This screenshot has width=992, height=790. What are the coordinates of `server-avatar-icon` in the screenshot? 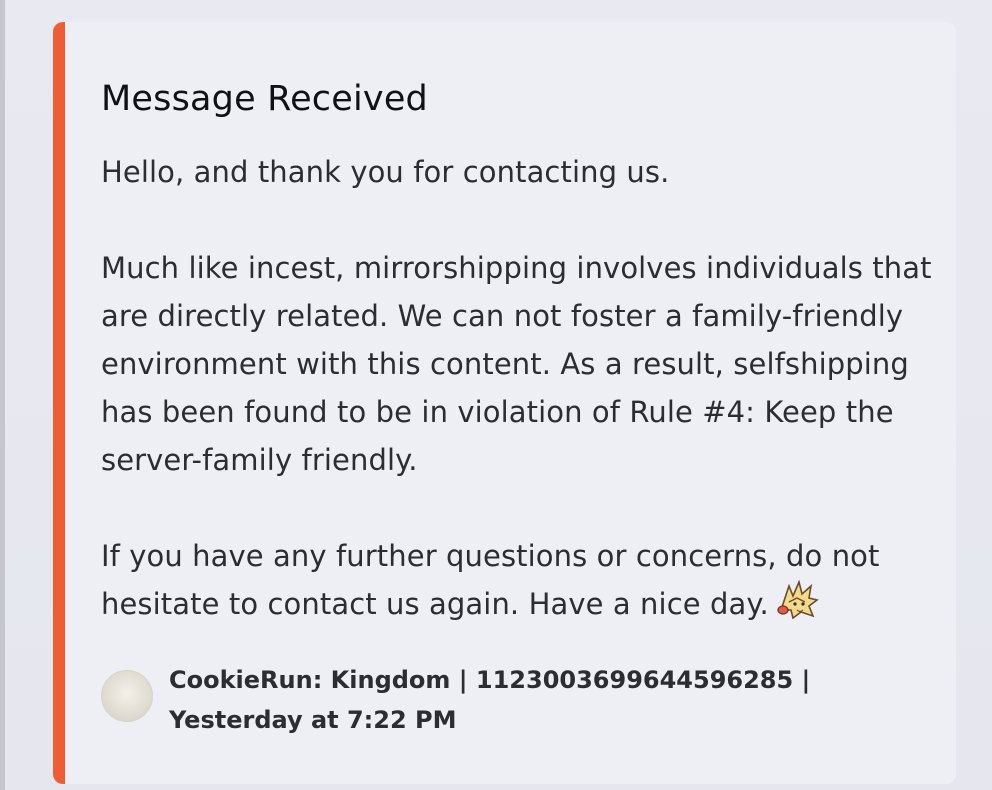 It's located at (127, 696).